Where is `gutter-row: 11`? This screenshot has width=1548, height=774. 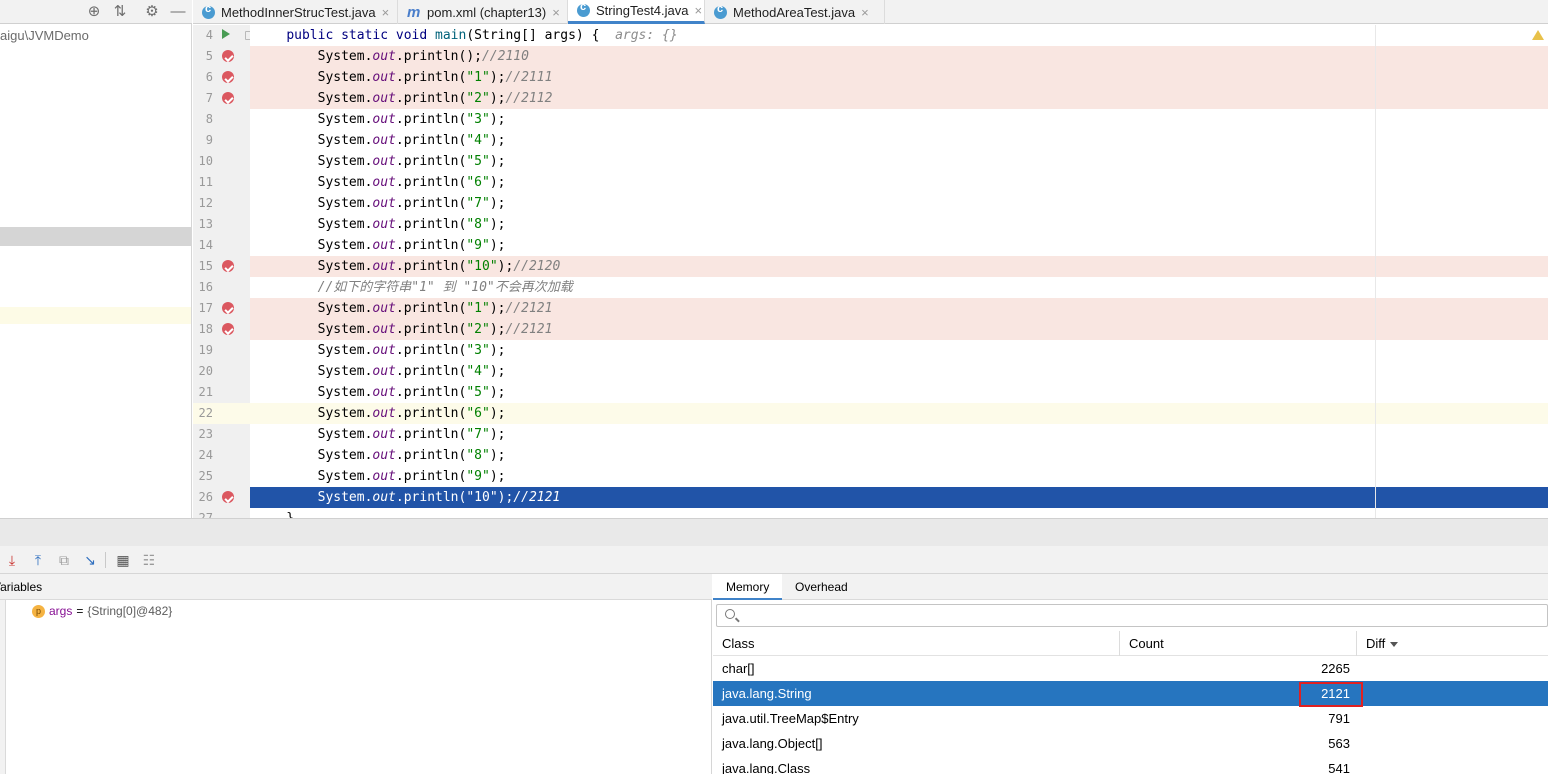 gutter-row: 11 is located at coordinates (221, 182).